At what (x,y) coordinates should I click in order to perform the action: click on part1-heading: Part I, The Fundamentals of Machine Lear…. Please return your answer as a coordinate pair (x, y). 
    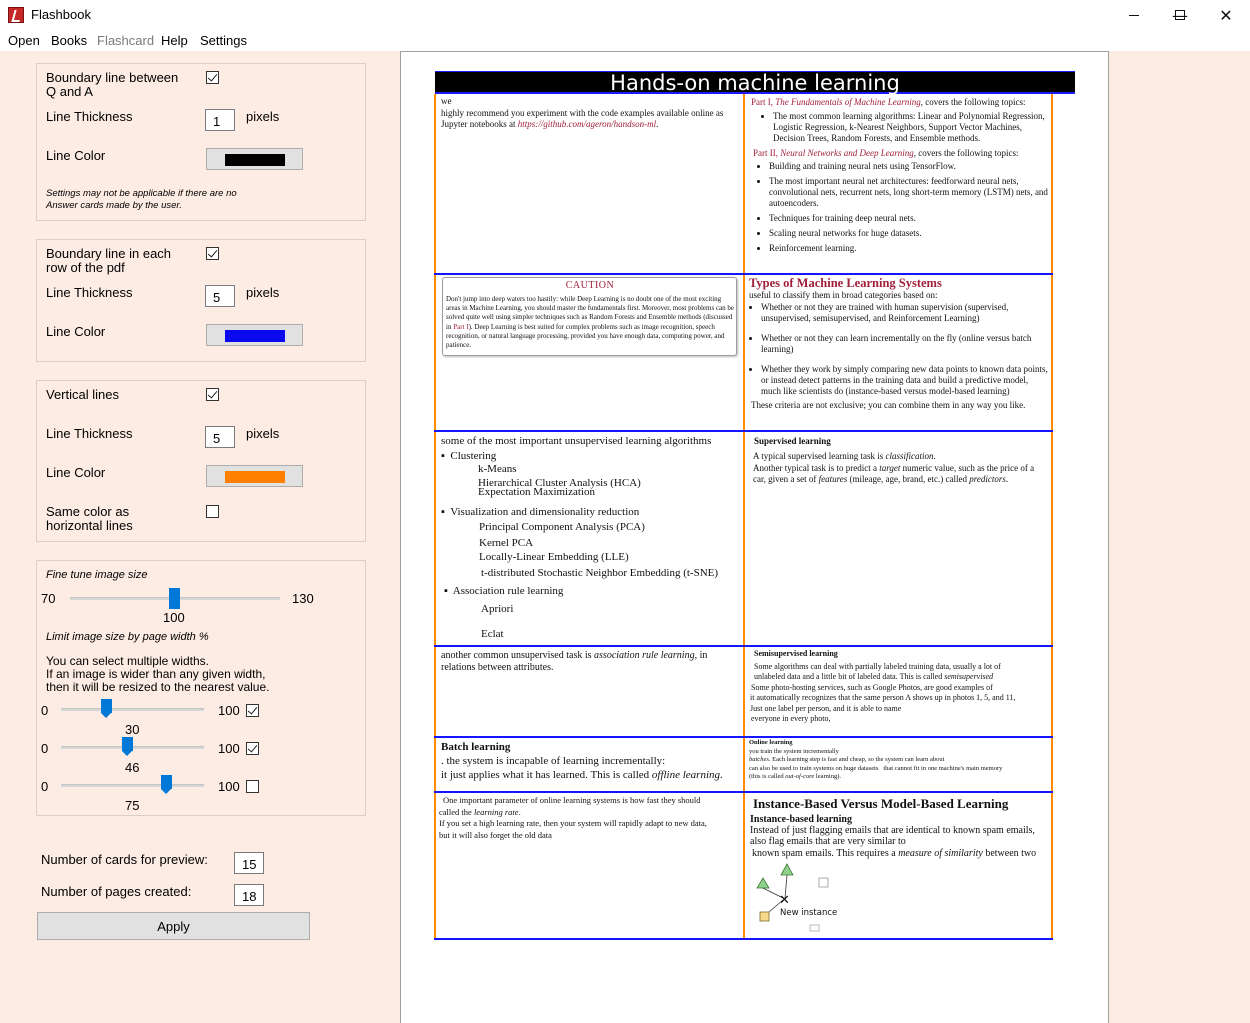
    Looking at the image, I should click on (900, 102).